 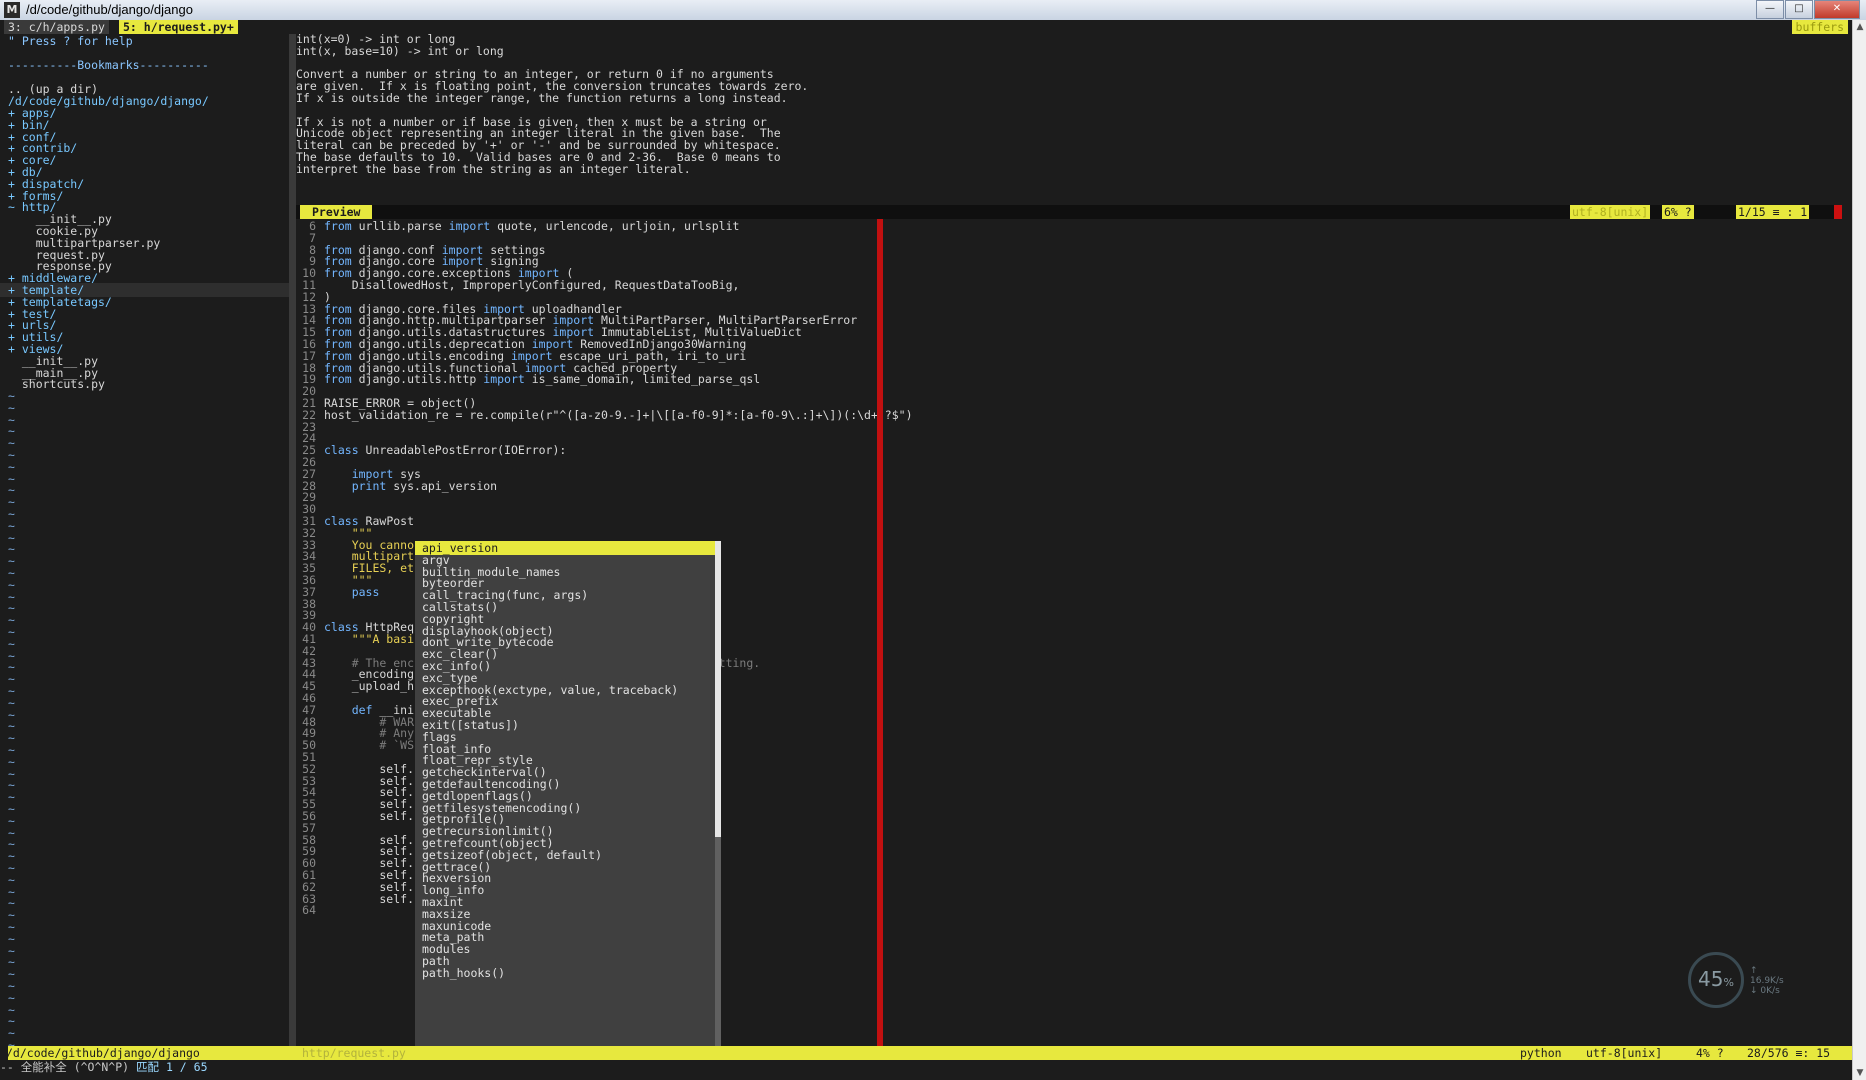 What do you see at coordinates (56, 27) in the screenshot?
I see `tab-apps-py: 3: c/h/apps.py` at bounding box center [56, 27].